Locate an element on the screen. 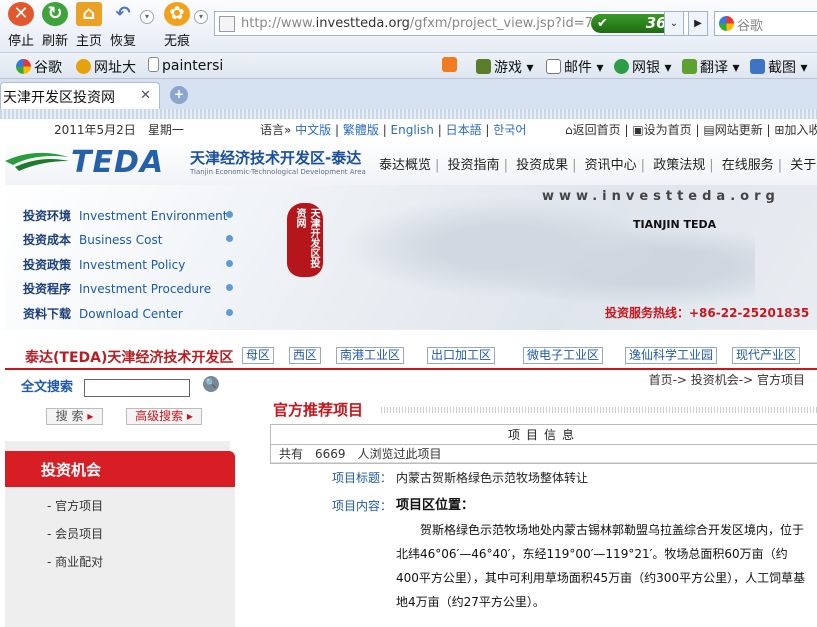 This screenshot has height=627, width=817. zone-link: 微电子工业区 is located at coordinates (563, 355).